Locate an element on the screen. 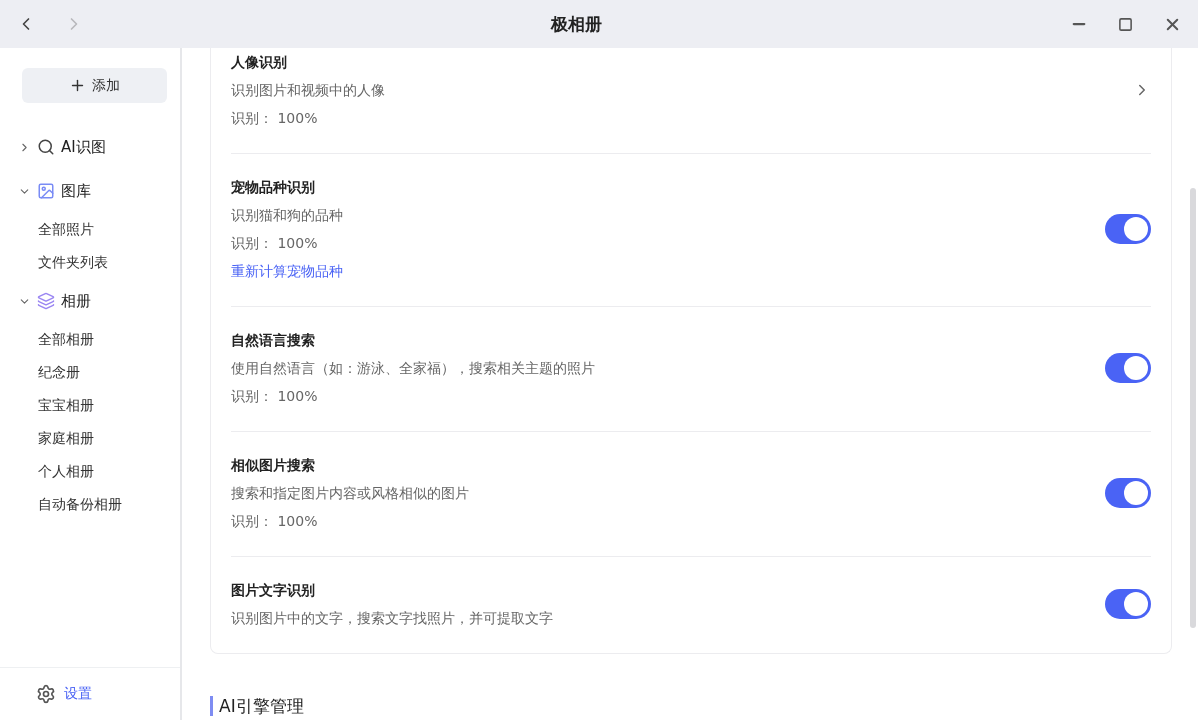 The image size is (1198, 720). sidebar-item: 全部相册 is located at coordinates (95, 339).